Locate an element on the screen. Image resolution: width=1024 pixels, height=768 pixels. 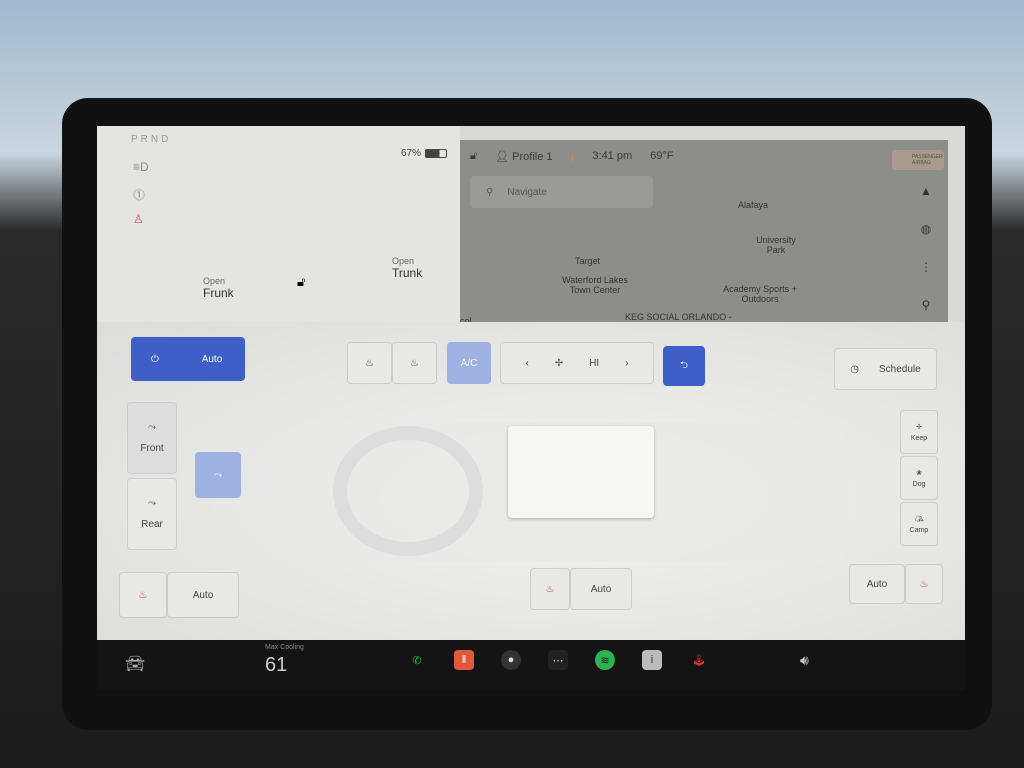
rear-airflow-button: ⤳ Rear is located at coordinates (152, 514).